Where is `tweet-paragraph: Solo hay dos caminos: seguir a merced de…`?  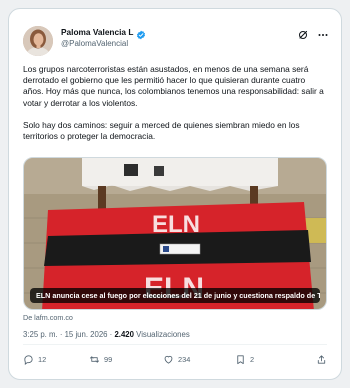 tweet-paragraph: Solo hay dos caminos: seguir a merced de… is located at coordinates (161, 130).